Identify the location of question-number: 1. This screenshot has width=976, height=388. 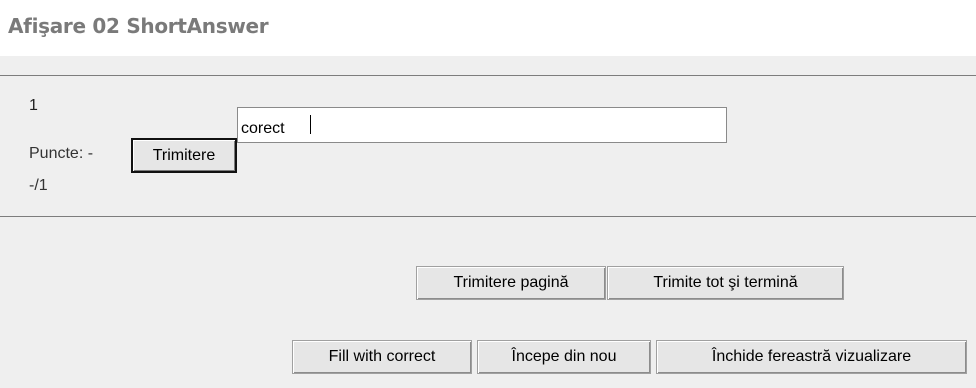
(33, 105).